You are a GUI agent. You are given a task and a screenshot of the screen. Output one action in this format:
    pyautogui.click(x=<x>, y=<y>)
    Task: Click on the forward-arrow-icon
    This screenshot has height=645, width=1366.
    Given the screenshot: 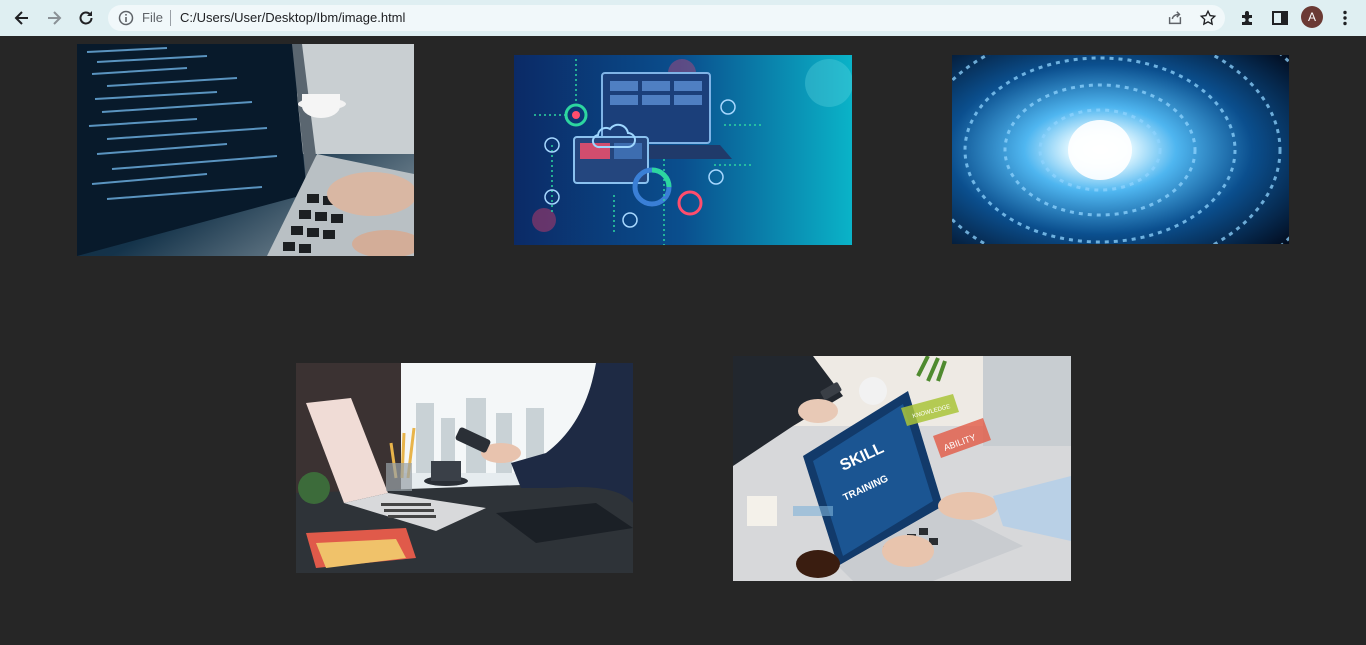 What is the action you would take?
    pyautogui.click(x=55, y=18)
    